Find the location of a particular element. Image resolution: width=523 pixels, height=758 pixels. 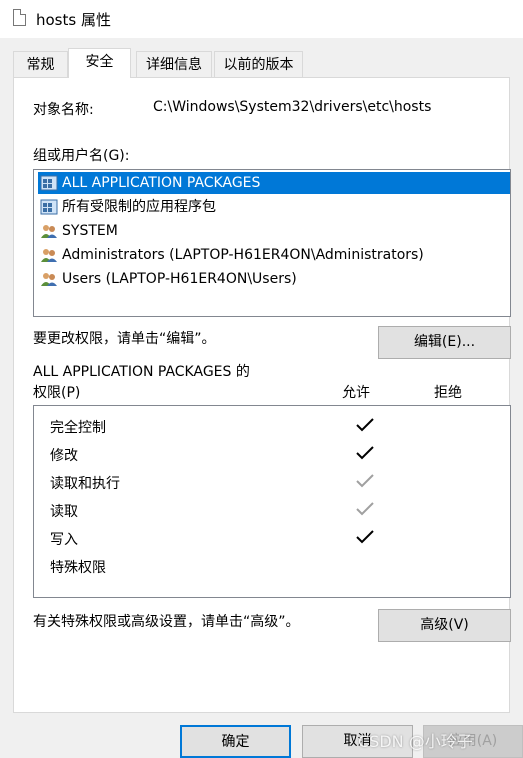

edit-hint: 要更改权限，请单击“编辑”。 is located at coordinates (124, 339).